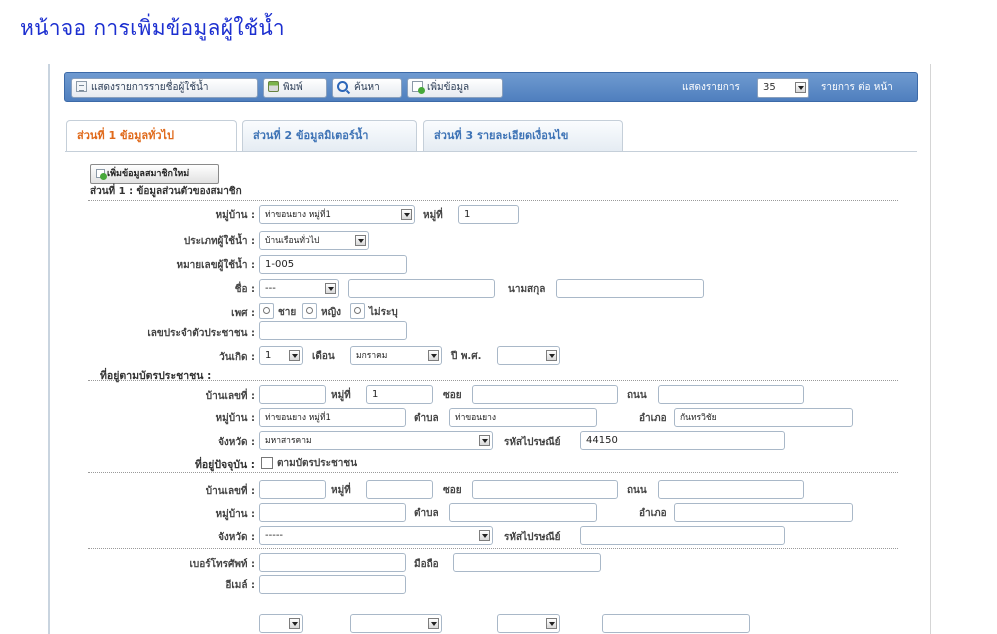 This screenshot has width=997, height=634. Describe the element at coordinates (230, 396) in the screenshot. I see `house-no-label: บ้านเลขที่ :` at that location.